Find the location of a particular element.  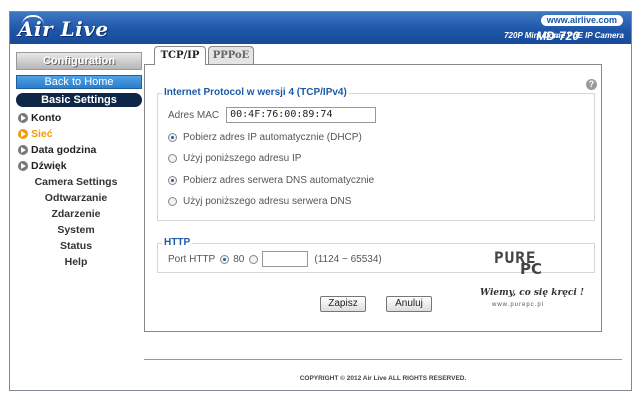

http-port-row: Port HTTP 80 (1124 ~ 65534) is located at coordinates (275, 259).